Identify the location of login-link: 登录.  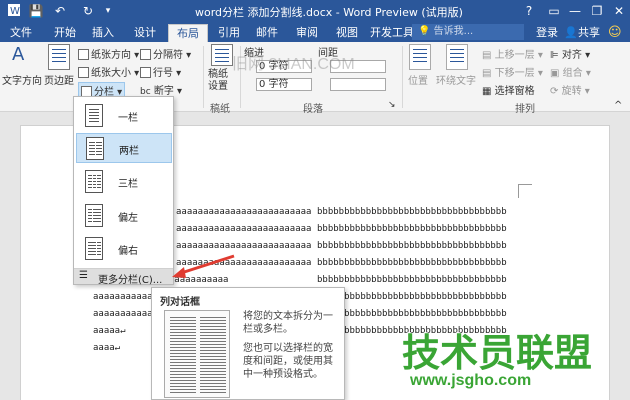
(547, 33).